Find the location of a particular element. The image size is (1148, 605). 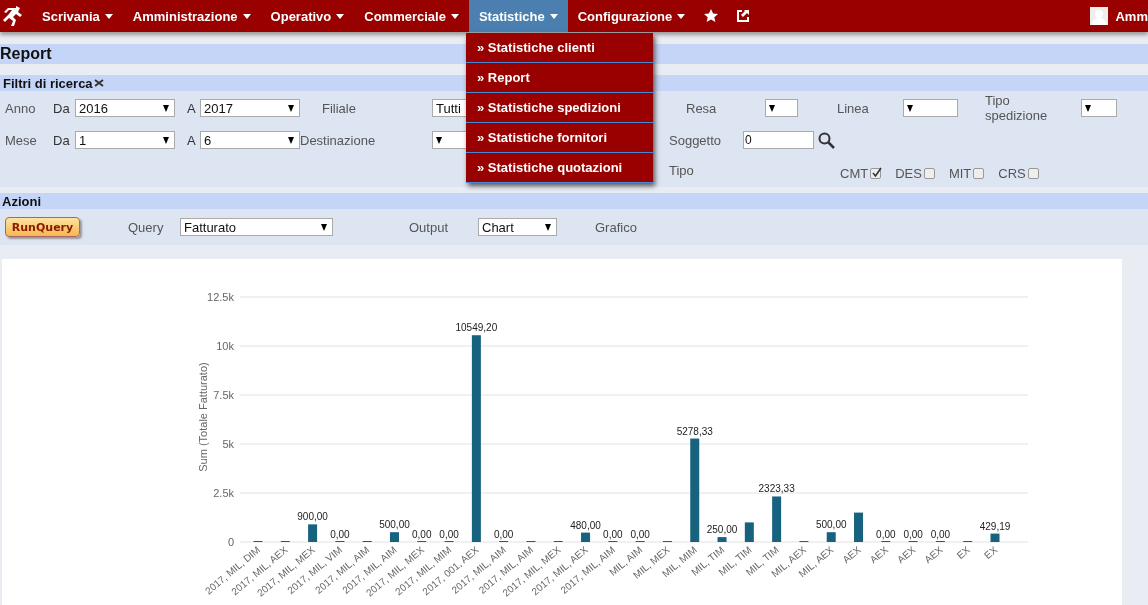

field-label: Tipo is located at coordinates (682, 170).